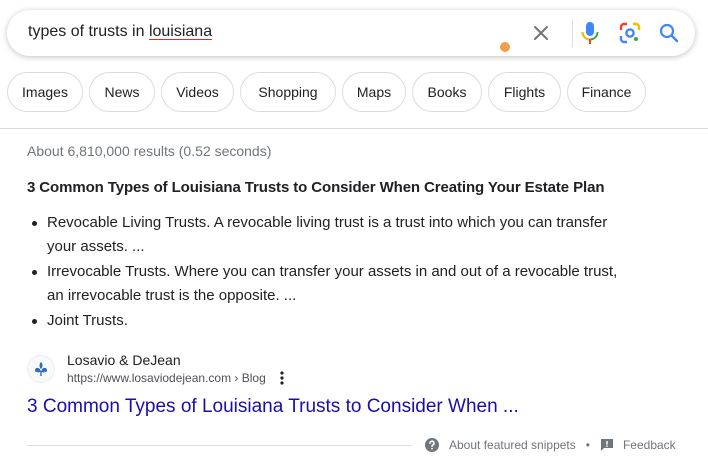 This screenshot has width=708, height=459. I want to click on about-featured-snippets-link: About featured snippets, so click(500, 445).